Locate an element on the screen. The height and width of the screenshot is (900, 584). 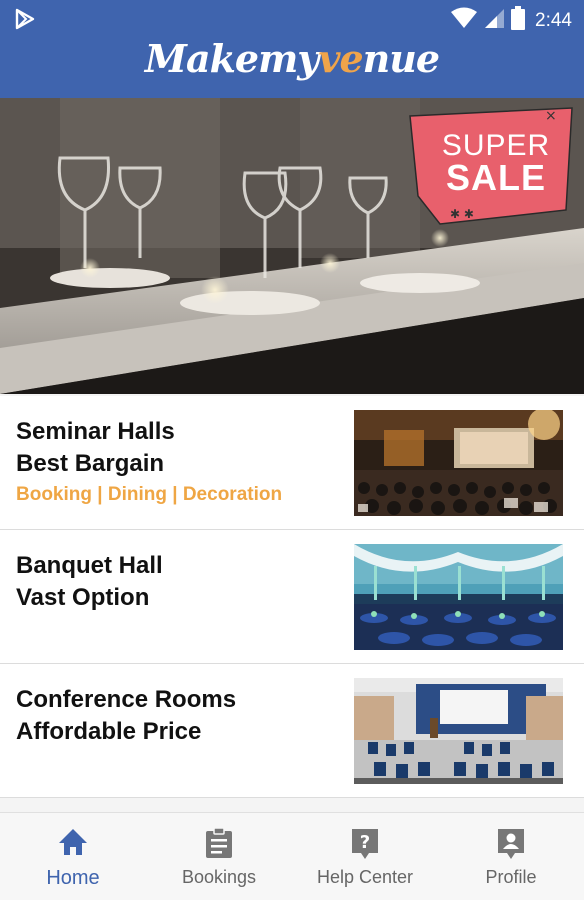
card-services: Booking | Dining | Decoration is located at coordinates (149, 494).